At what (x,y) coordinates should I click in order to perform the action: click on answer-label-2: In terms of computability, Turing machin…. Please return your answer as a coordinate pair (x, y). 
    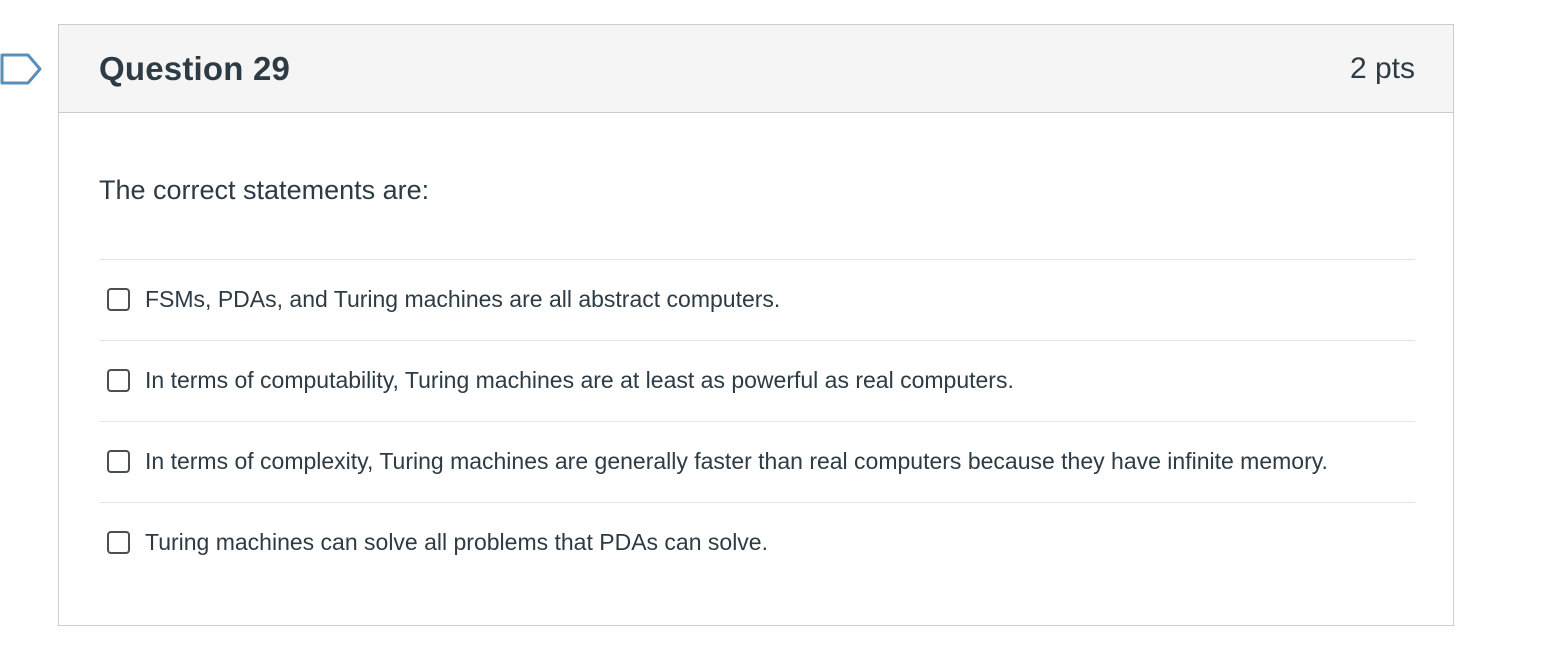
    Looking at the image, I should click on (579, 380).